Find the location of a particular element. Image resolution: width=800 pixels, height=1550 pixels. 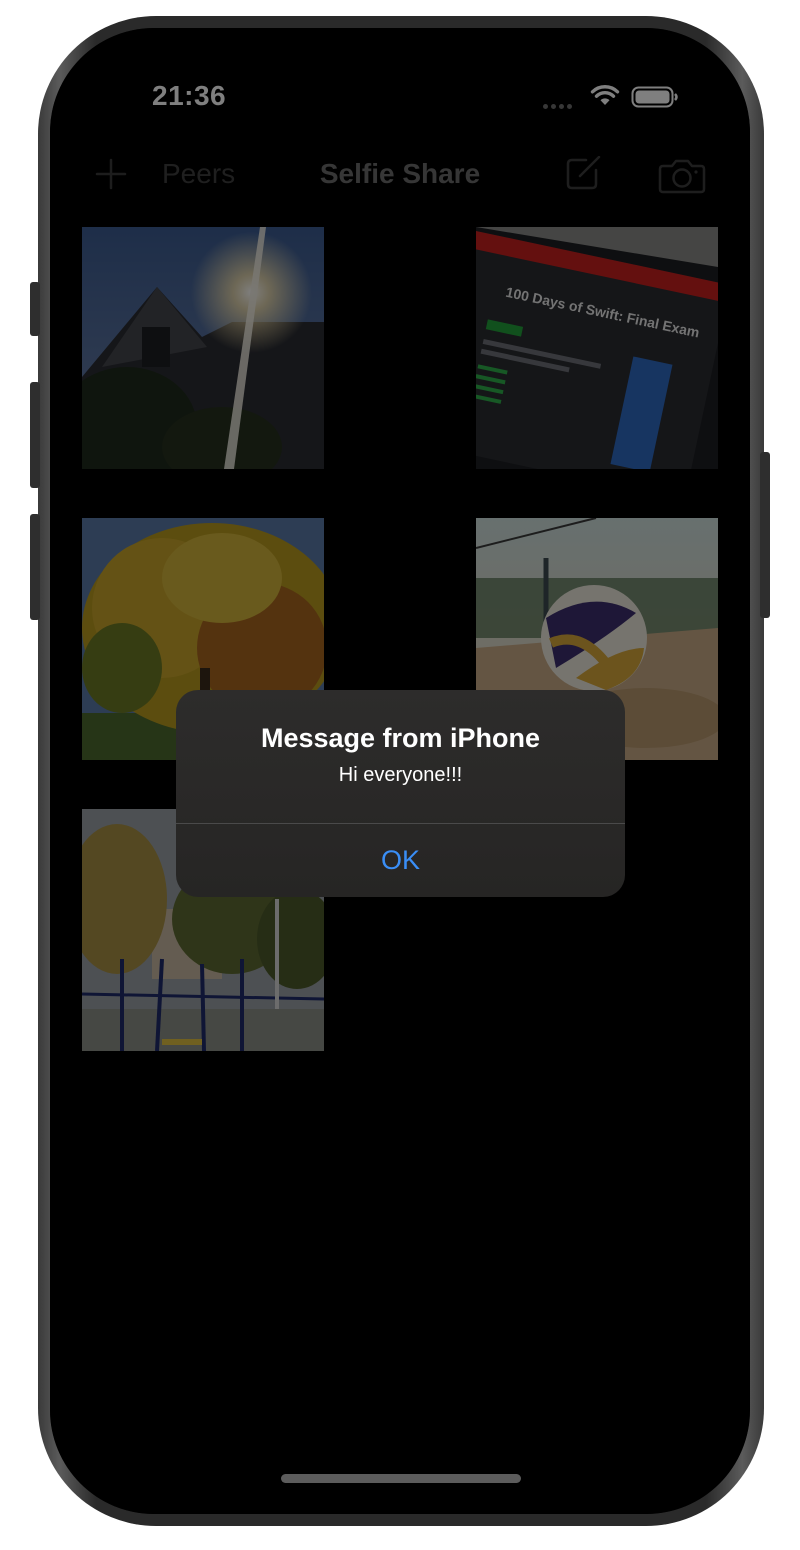

alert-message: Hi everyone!!! is located at coordinates (400, 775).